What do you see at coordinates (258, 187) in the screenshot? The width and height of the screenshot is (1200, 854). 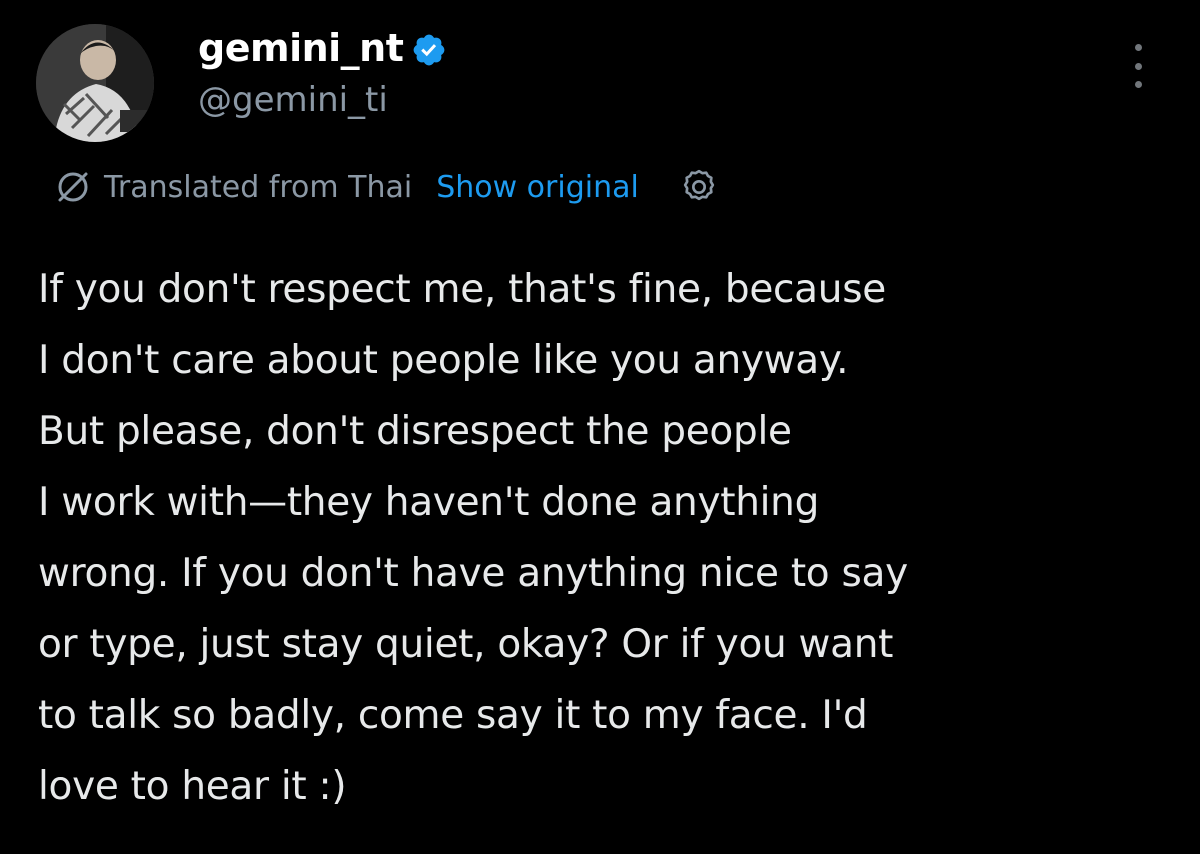 I see `translated-from-label: Translated from Thai` at bounding box center [258, 187].